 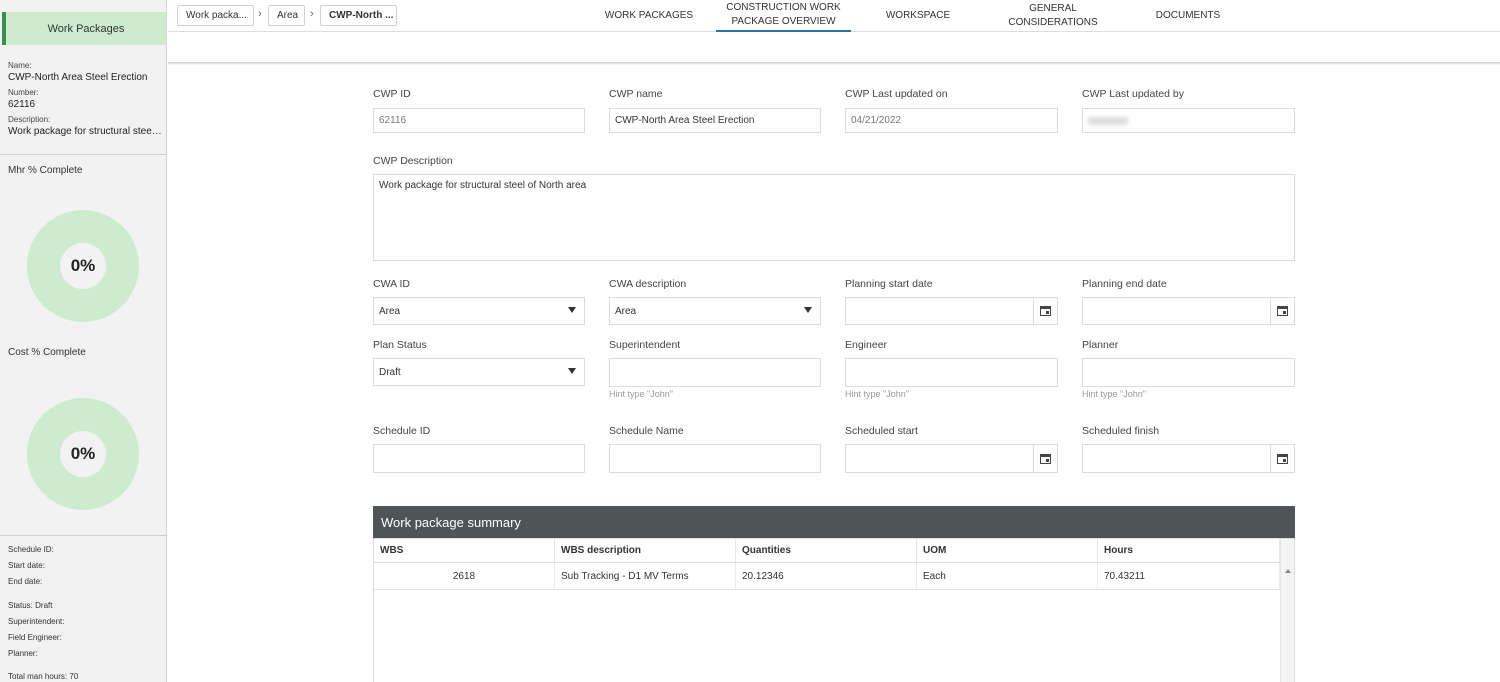 I want to click on tab-documents: DOCUMENTS, so click(x=1188, y=16).